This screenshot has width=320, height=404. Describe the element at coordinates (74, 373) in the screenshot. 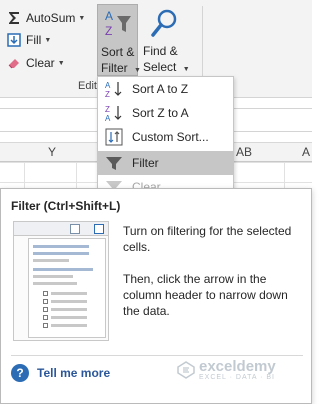

I see `tell-me-more-label: Tell me more` at that location.